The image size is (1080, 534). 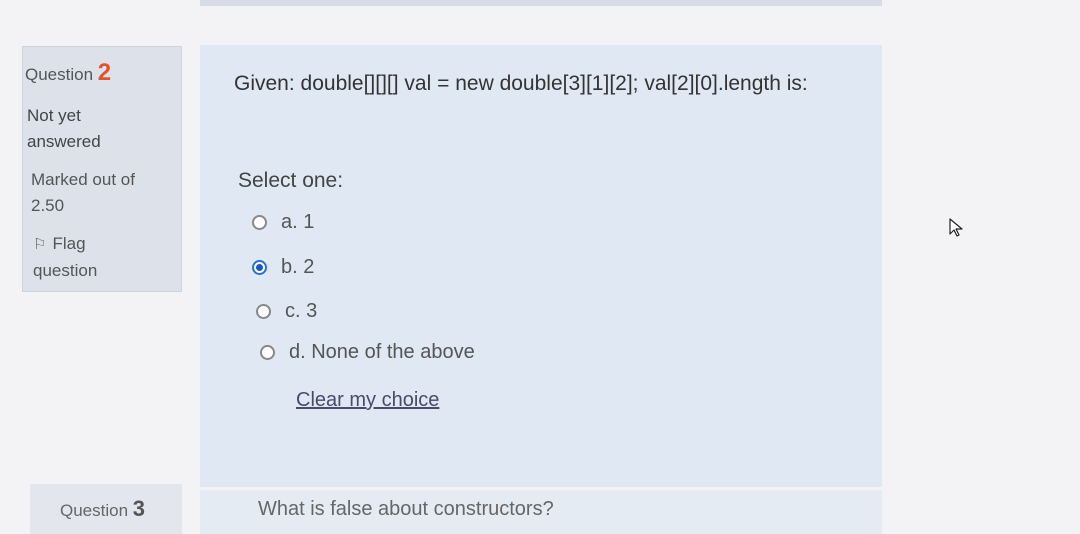 What do you see at coordinates (263, 311) in the screenshot?
I see `radio-option-c` at bounding box center [263, 311].